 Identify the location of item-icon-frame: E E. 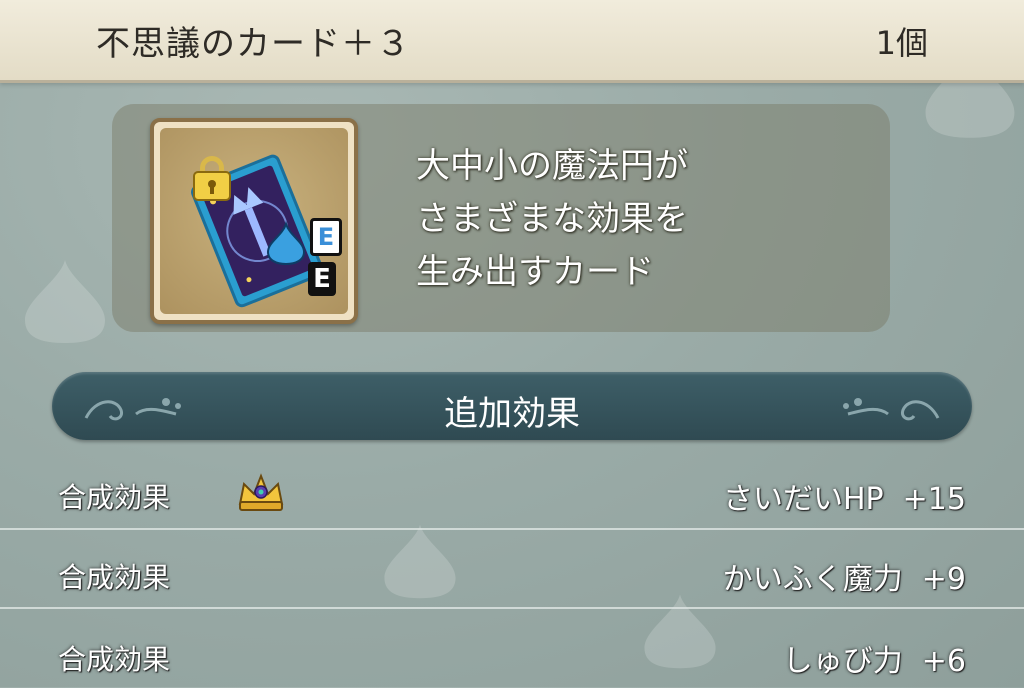
(254, 221).